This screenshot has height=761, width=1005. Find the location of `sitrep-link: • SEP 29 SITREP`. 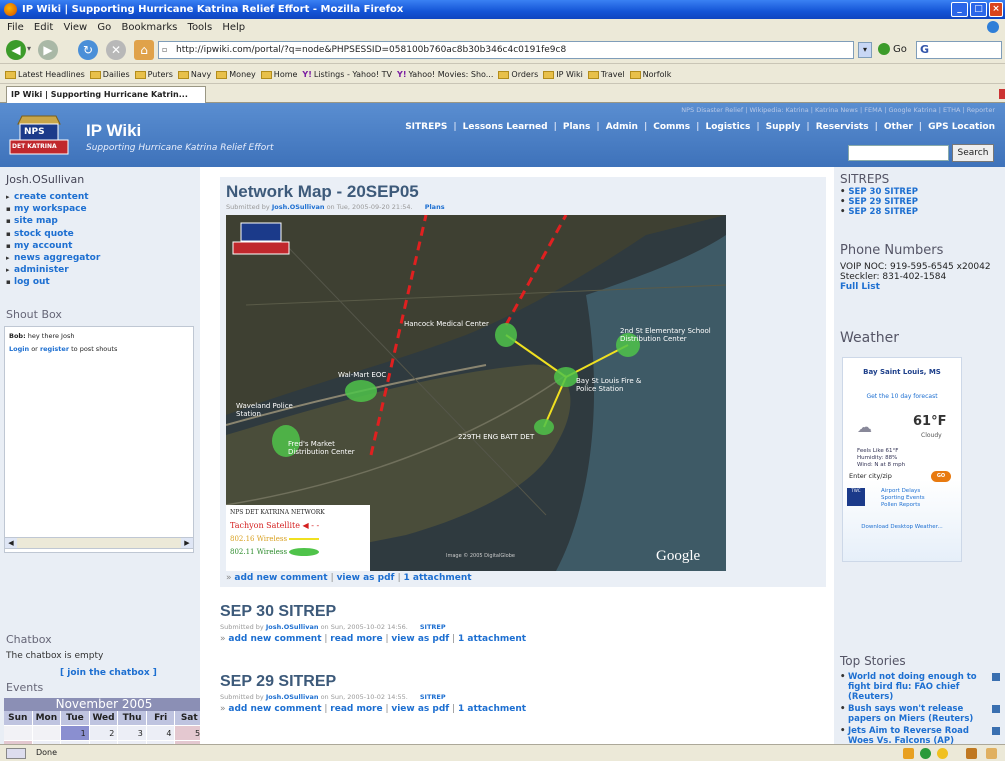

sitrep-link: • SEP 29 SITREP is located at coordinates (879, 202).